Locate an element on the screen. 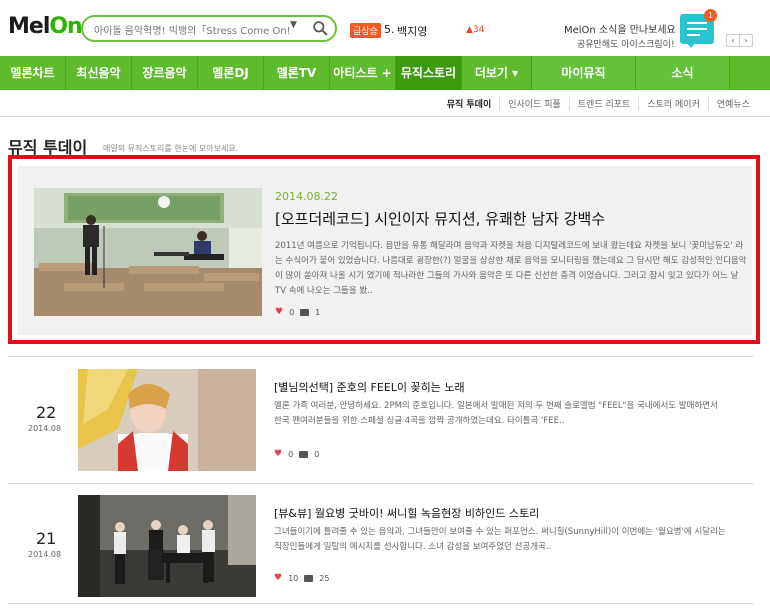 The width and height of the screenshot is (770, 608). page-description: 매일의 뮤직스토리를 한눈에 모아보세요. is located at coordinates (171, 148).